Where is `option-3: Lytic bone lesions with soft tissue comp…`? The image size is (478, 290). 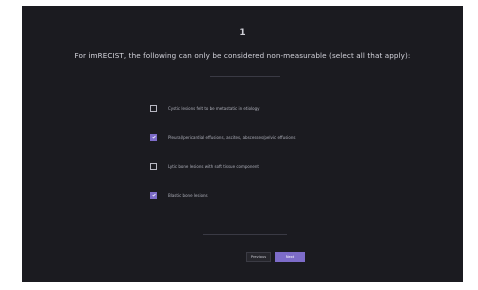
option-3: Lytic bone lesions with soft tissue comp… is located at coordinates (280, 166).